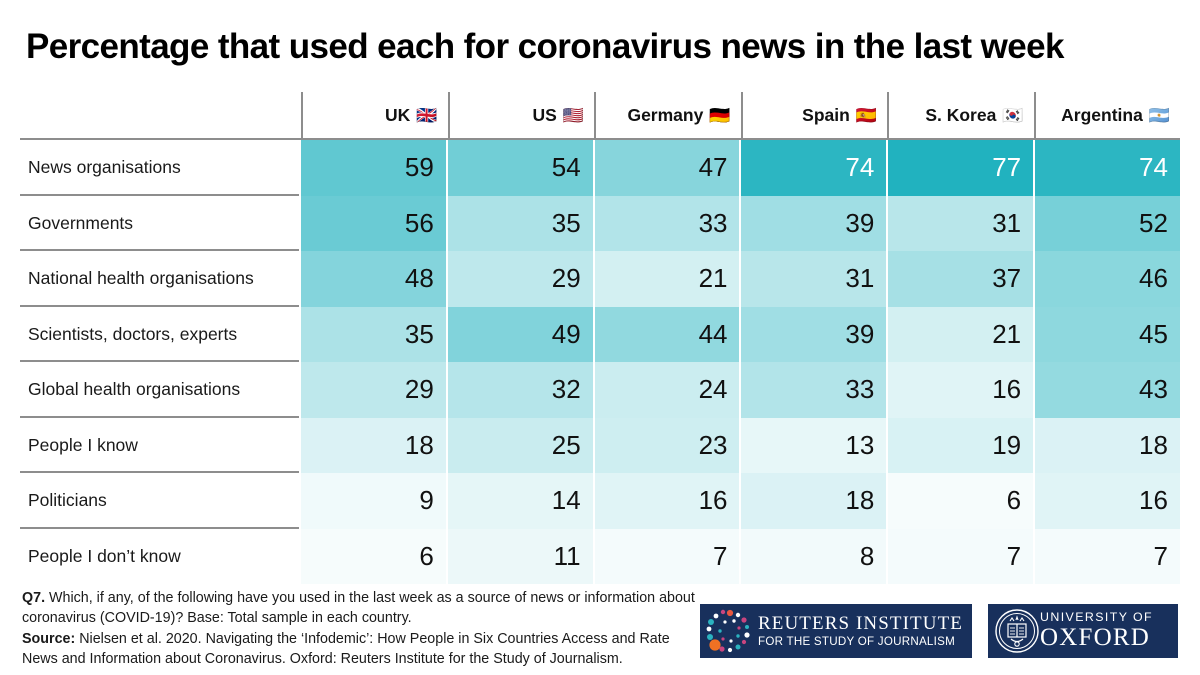  Describe the element at coordinates (373, 501) in the screenshot. I see `data-cell: 9` at that location.